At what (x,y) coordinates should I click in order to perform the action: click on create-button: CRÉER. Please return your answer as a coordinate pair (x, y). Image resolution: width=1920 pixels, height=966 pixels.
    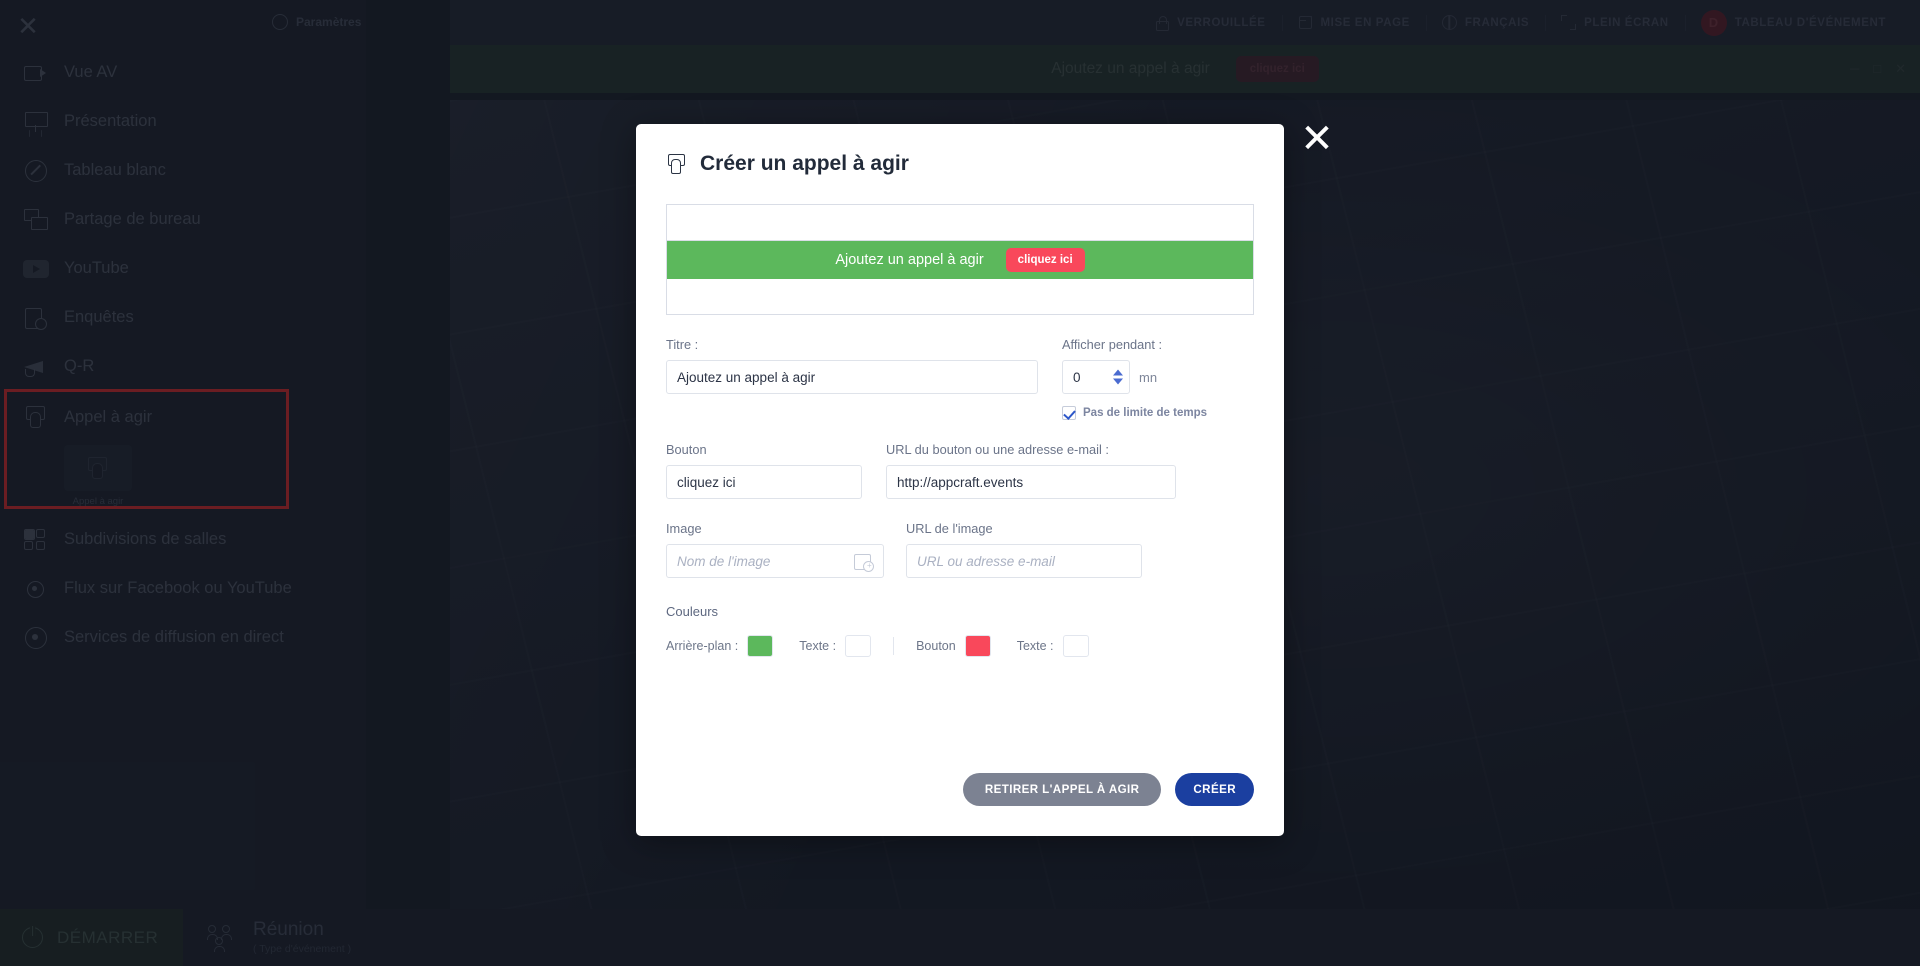
    Looking at the image, I should click on (1214, 789).